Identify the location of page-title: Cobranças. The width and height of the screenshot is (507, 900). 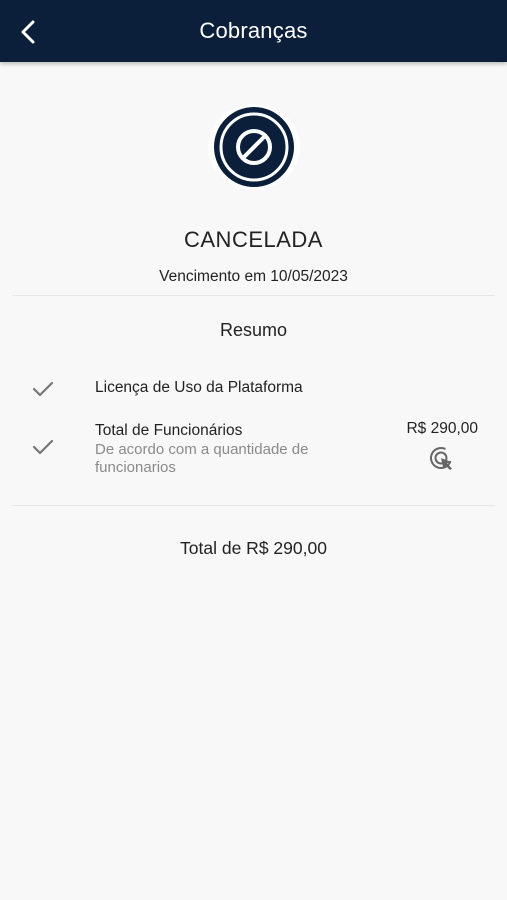
(253, 30).